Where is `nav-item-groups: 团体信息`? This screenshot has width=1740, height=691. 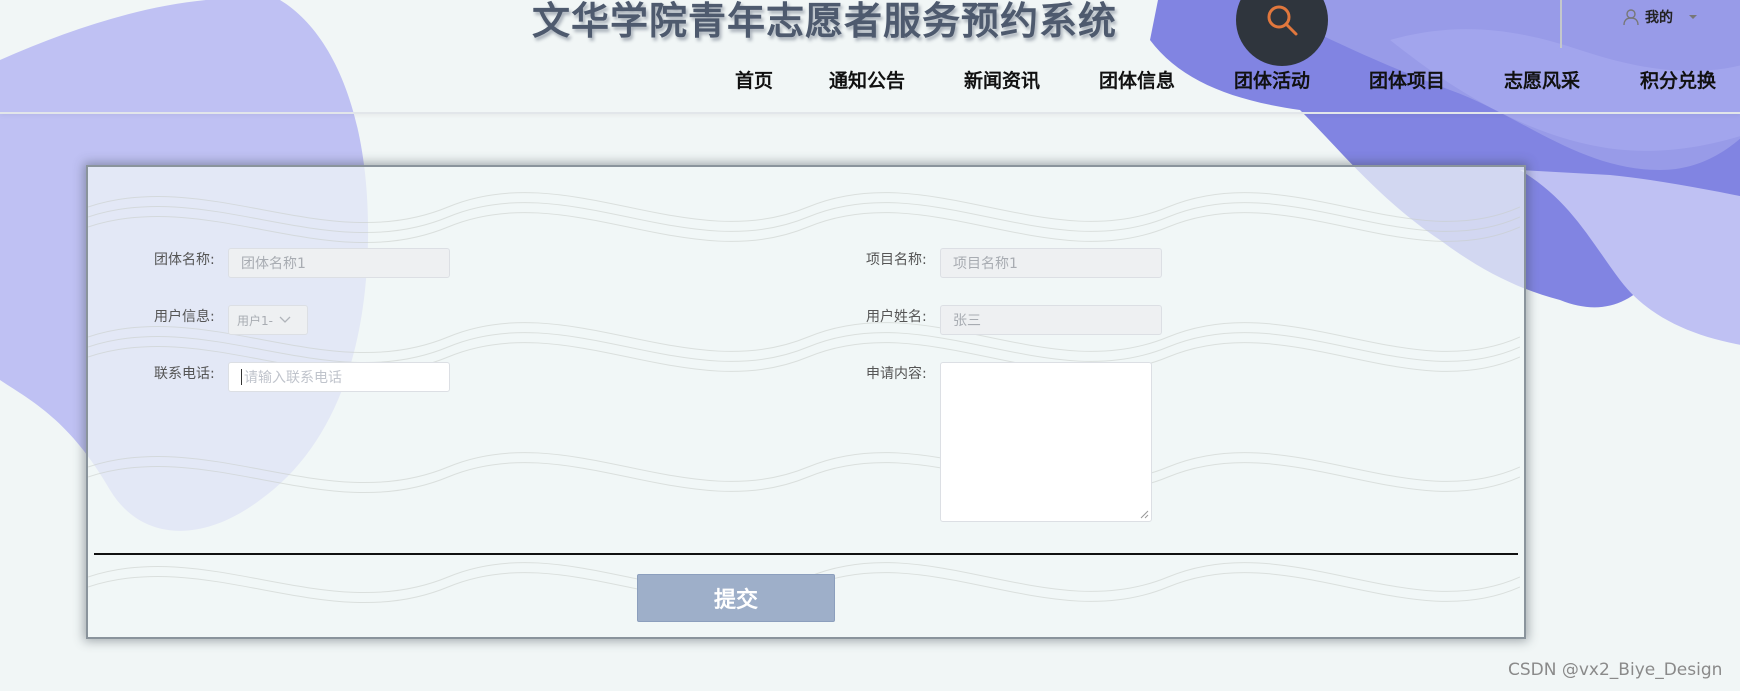 nav-item-groups: 团体信息 is located at coordinates (1137, 79).